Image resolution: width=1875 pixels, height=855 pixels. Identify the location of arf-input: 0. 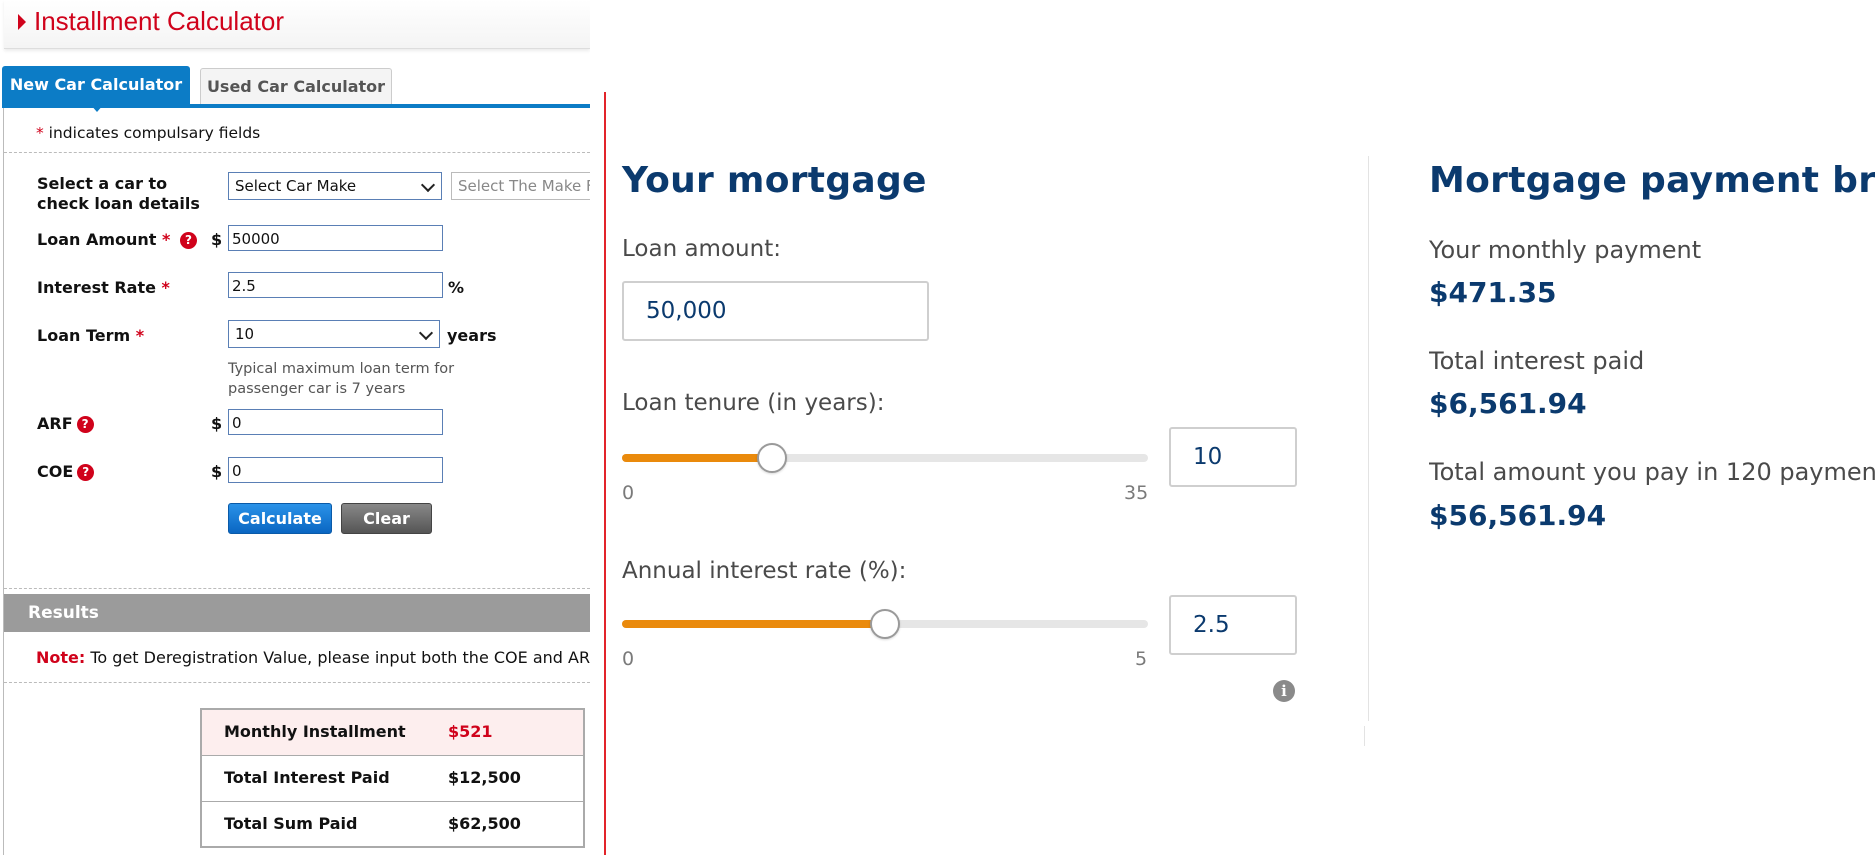
(335, 422).